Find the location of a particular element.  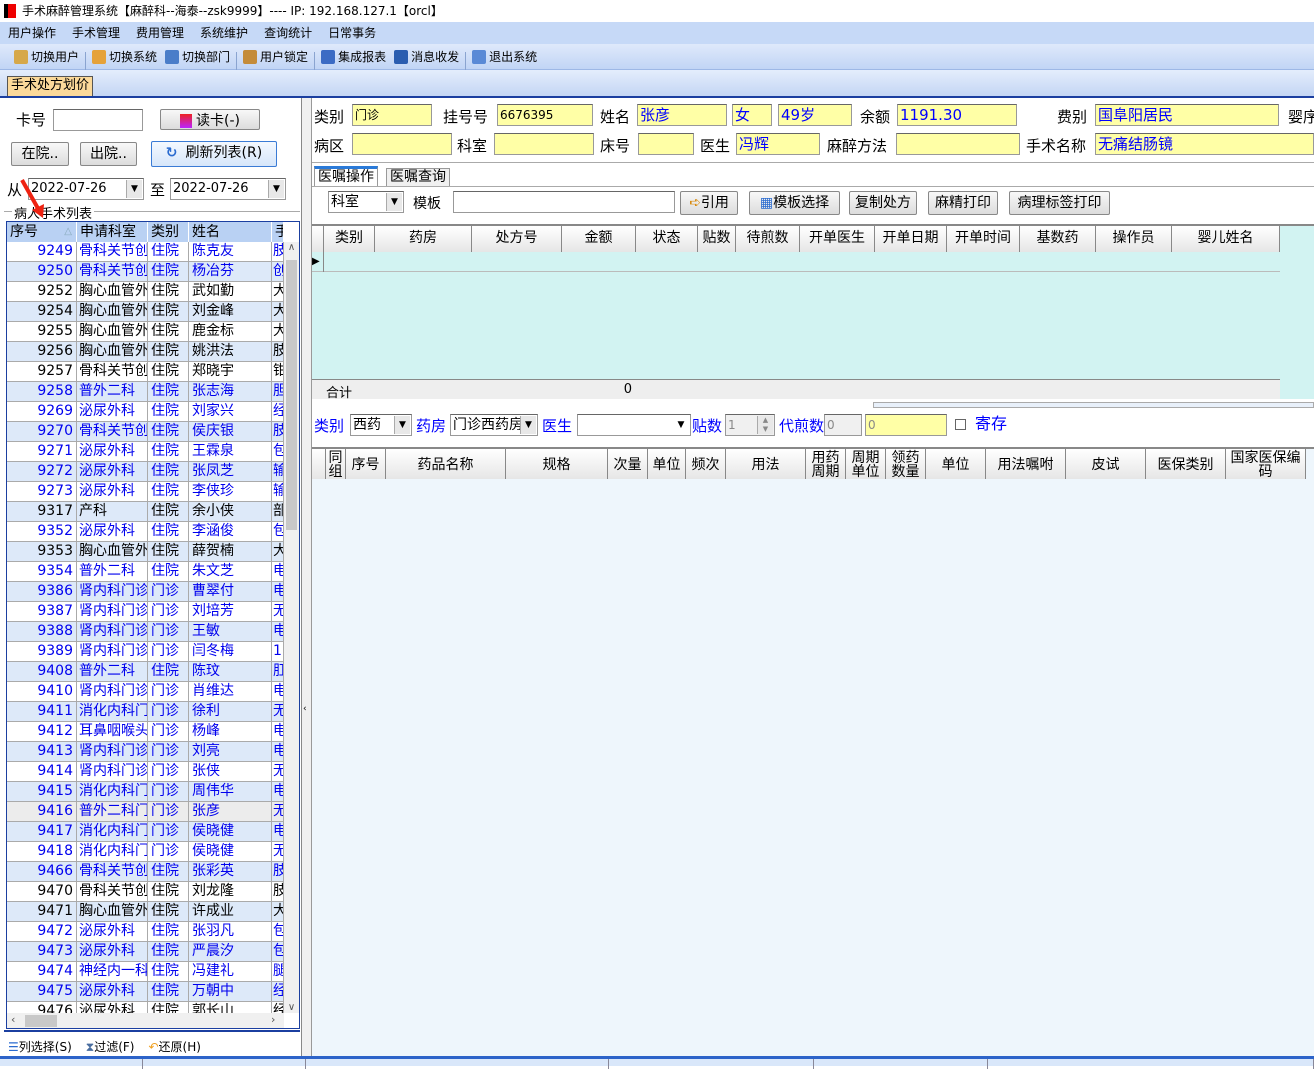

drug-col-header: 序号 is located at coordinates (366, 464).